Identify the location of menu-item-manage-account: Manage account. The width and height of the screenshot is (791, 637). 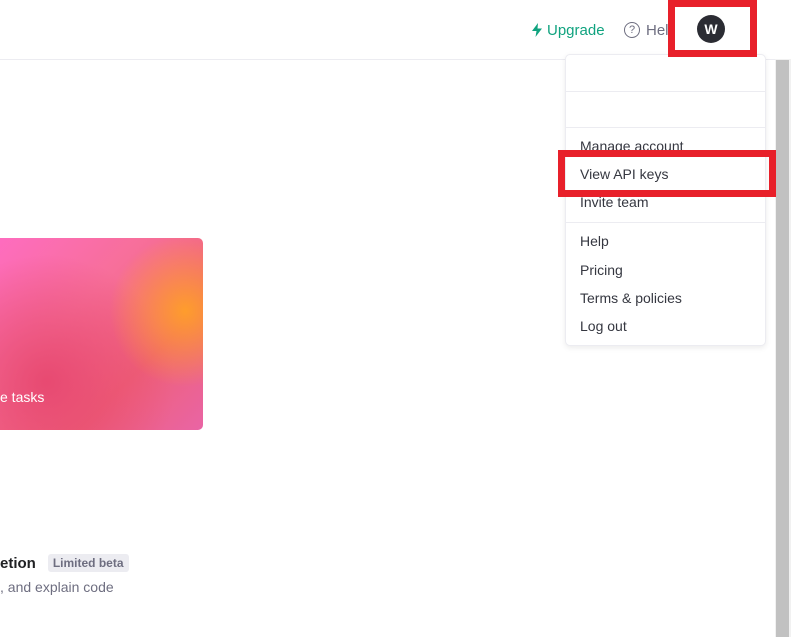
(632, 146).